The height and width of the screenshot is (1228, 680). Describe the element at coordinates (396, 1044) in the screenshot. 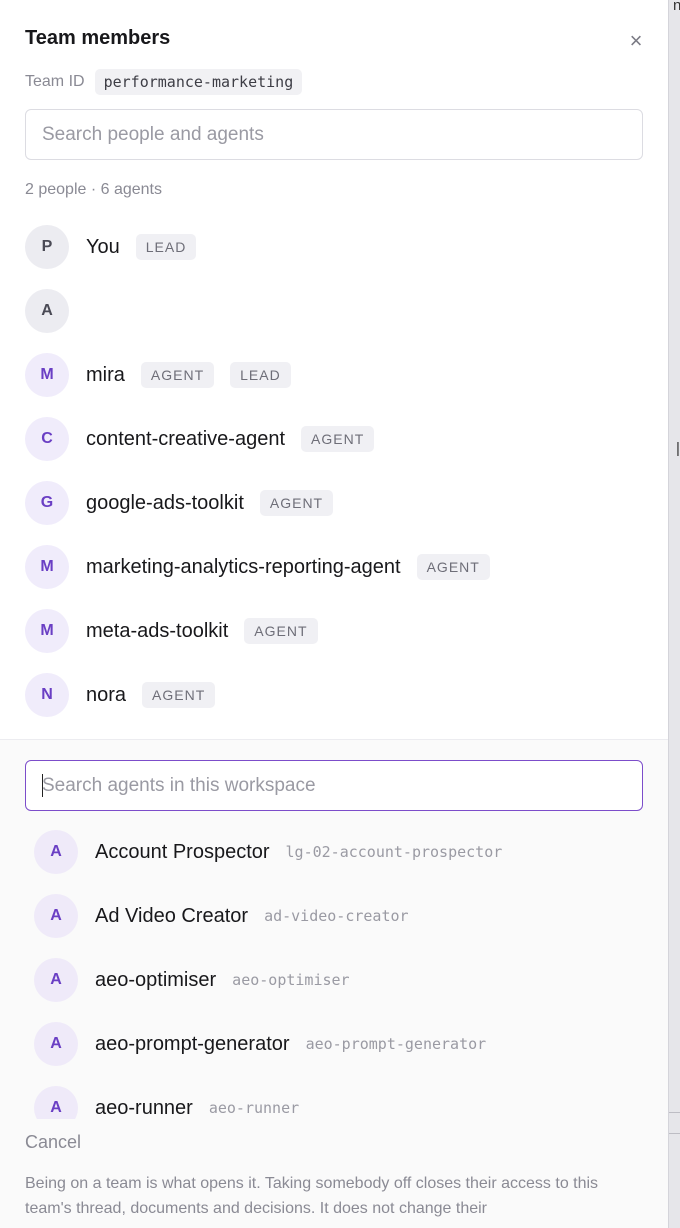

I see `agent-slug: aeo-prompt-generator` at that location.